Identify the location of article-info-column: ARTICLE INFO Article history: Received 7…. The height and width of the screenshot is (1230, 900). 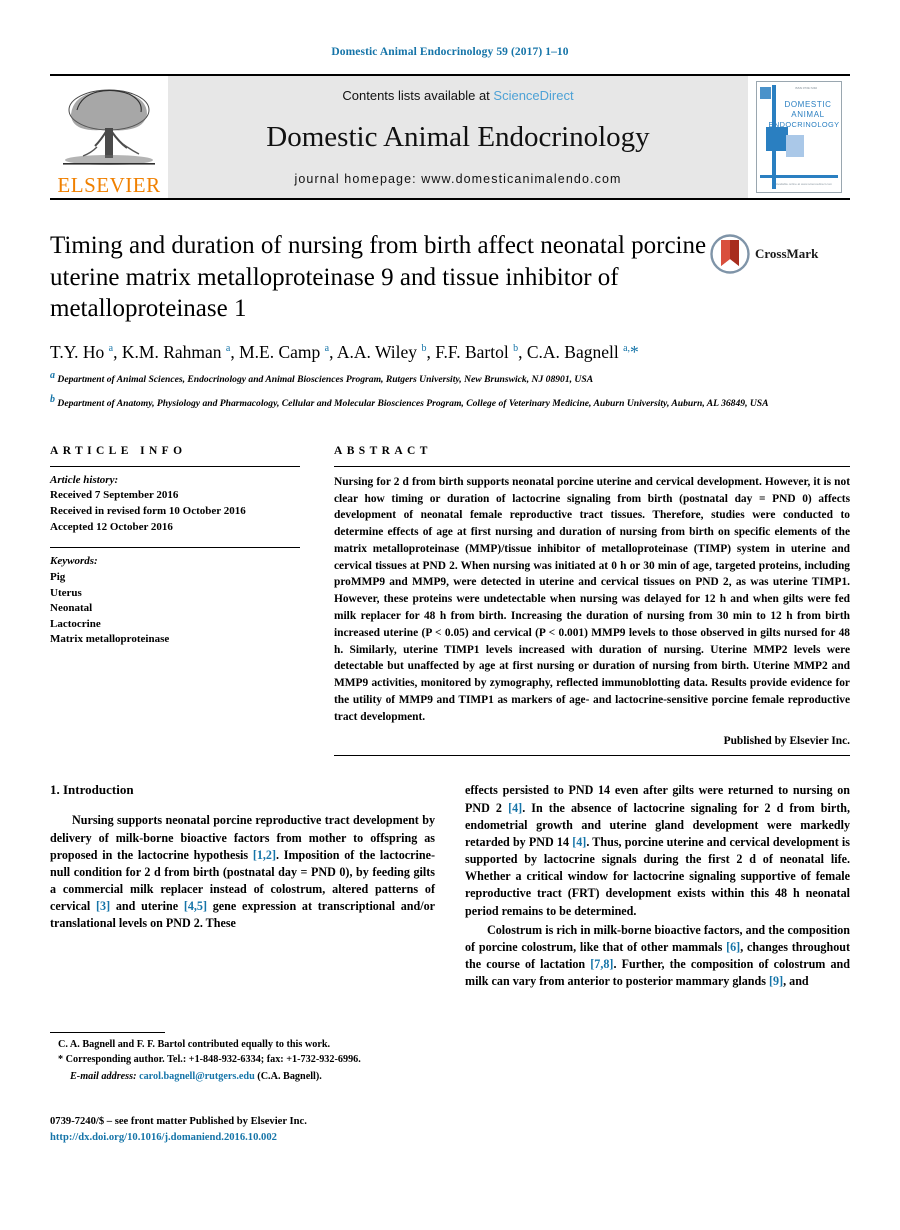
(175, 600).